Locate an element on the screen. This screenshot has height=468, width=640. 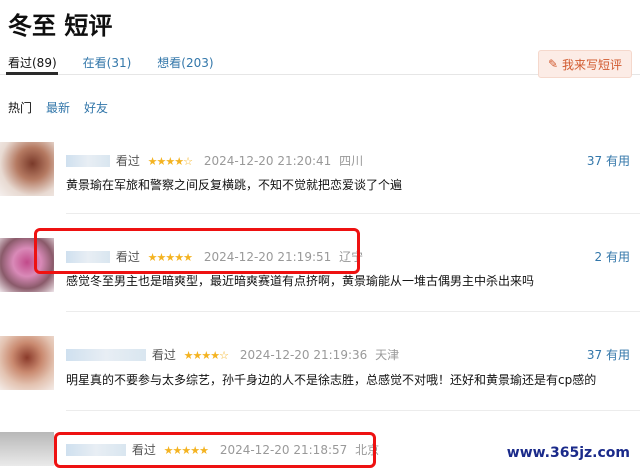
review-time: 2024-12-20 21:19:36 is located at coordinates (303, 355).